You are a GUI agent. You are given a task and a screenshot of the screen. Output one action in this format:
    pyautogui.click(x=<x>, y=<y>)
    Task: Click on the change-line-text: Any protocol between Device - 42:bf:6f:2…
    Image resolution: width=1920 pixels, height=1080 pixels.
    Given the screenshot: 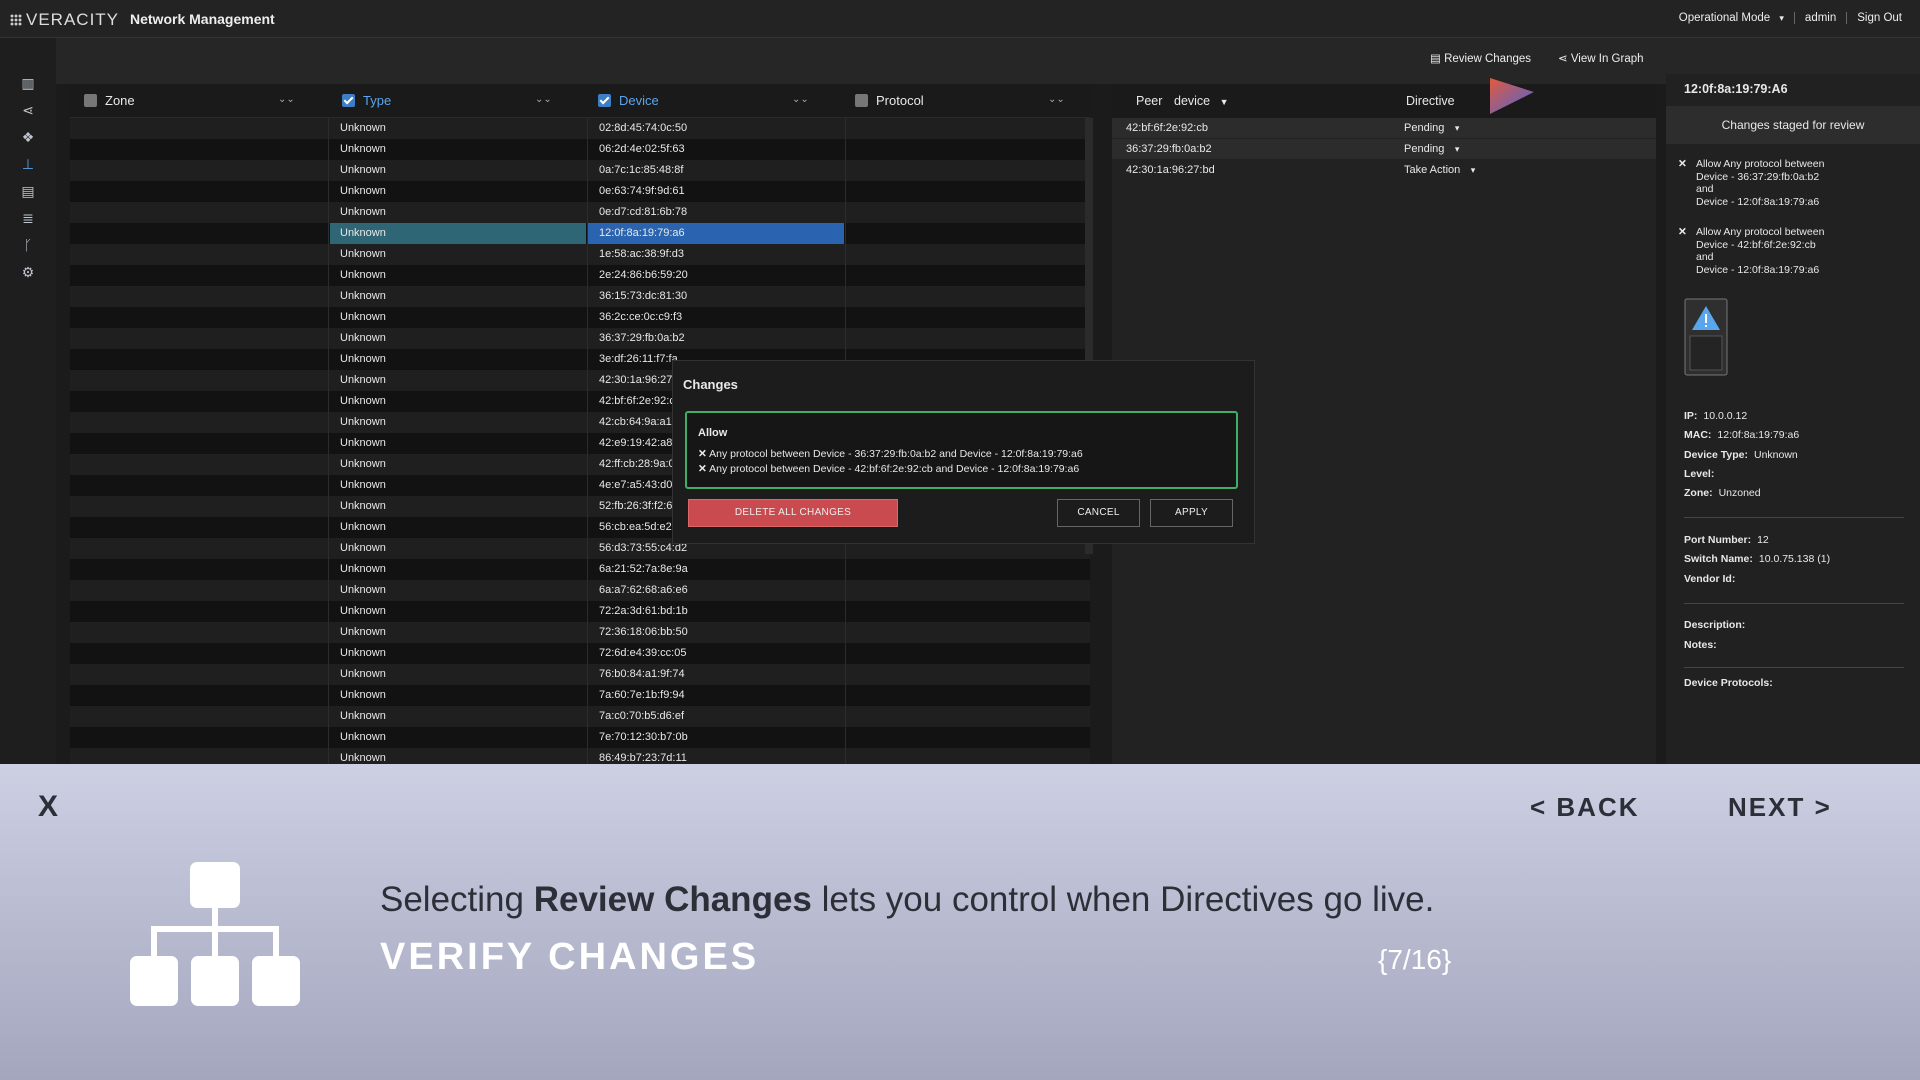 What is the action you would take?
    pyautogui.click(x=894, y=469)
    